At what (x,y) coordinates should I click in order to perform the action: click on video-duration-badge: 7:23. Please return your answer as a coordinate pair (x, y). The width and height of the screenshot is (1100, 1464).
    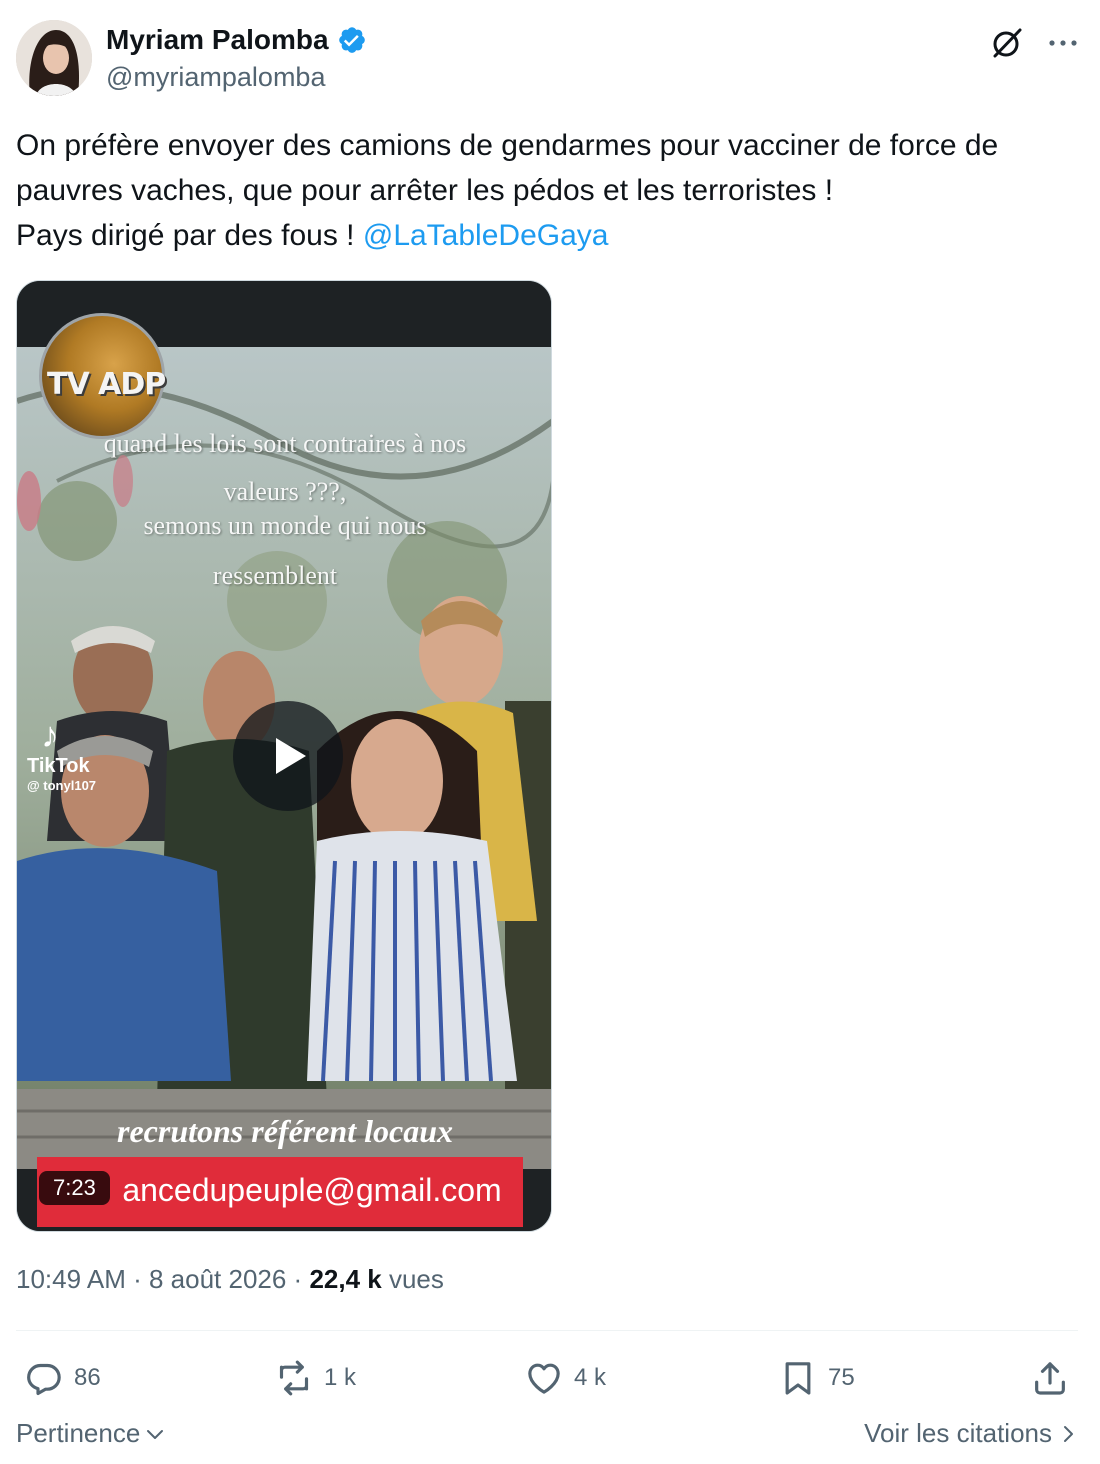
    Looking at the image, I should click on (74, 1188).